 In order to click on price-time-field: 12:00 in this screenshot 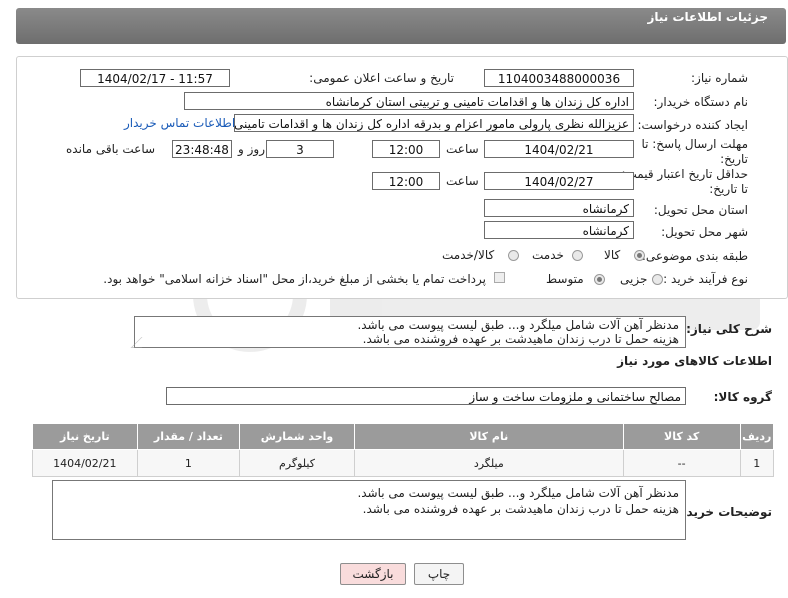, I will do `click(406, 181)`.